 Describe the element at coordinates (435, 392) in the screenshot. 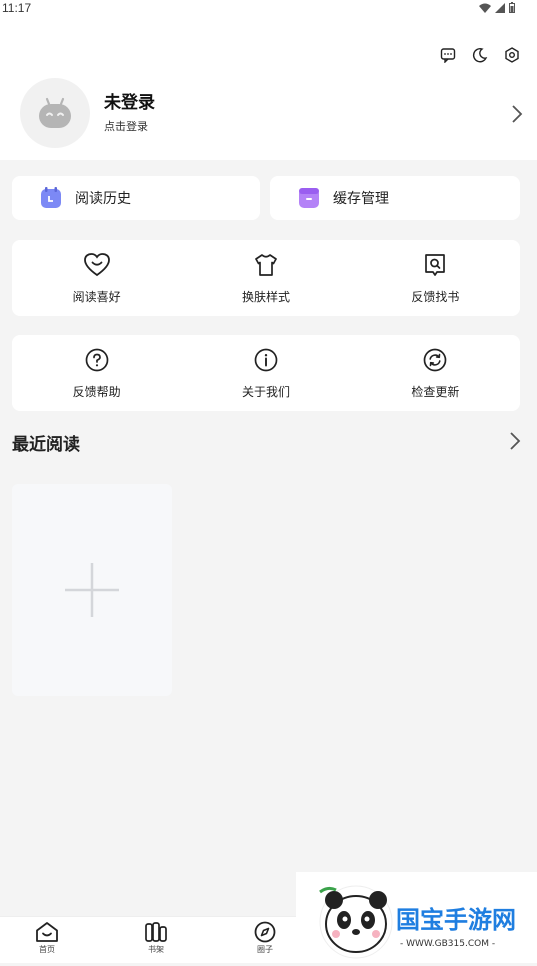

I see `check-update-label: 检查更新` at that location.